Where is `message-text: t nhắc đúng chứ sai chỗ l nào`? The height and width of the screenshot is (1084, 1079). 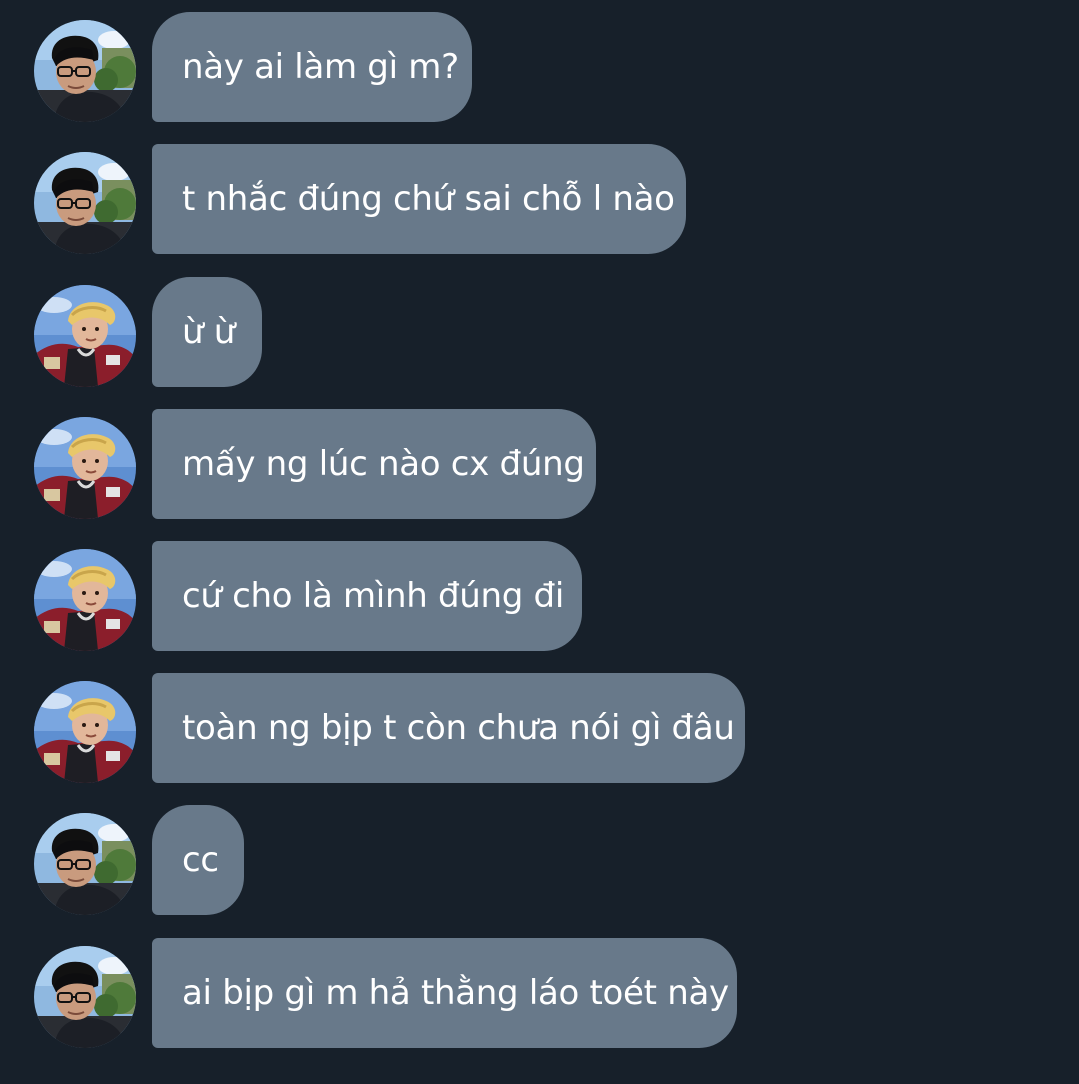
message-text: t nhắc đúng chứ sai chỗ l nào is located at coordinates (428, 199).